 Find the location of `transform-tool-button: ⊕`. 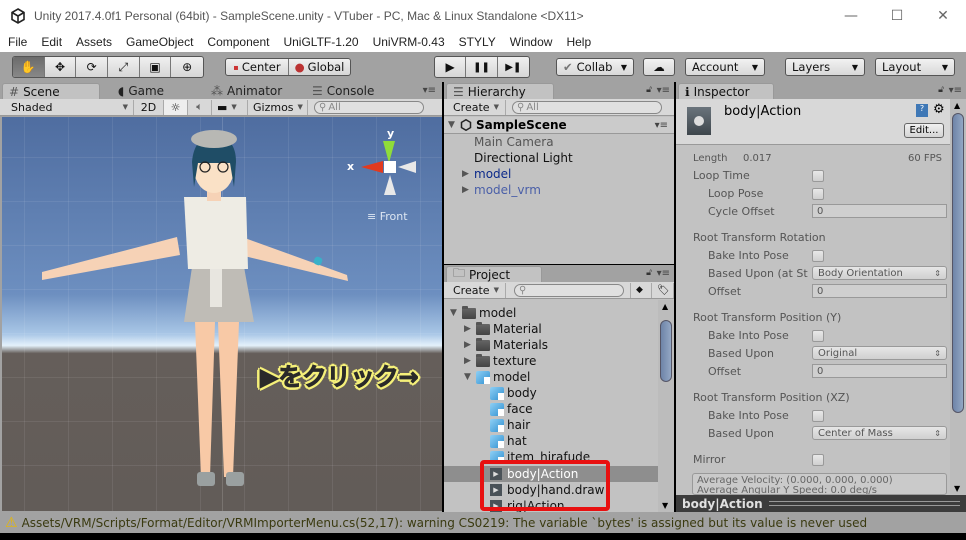

transform-tool-button: ⊕ is located at coordinates (187, 67).